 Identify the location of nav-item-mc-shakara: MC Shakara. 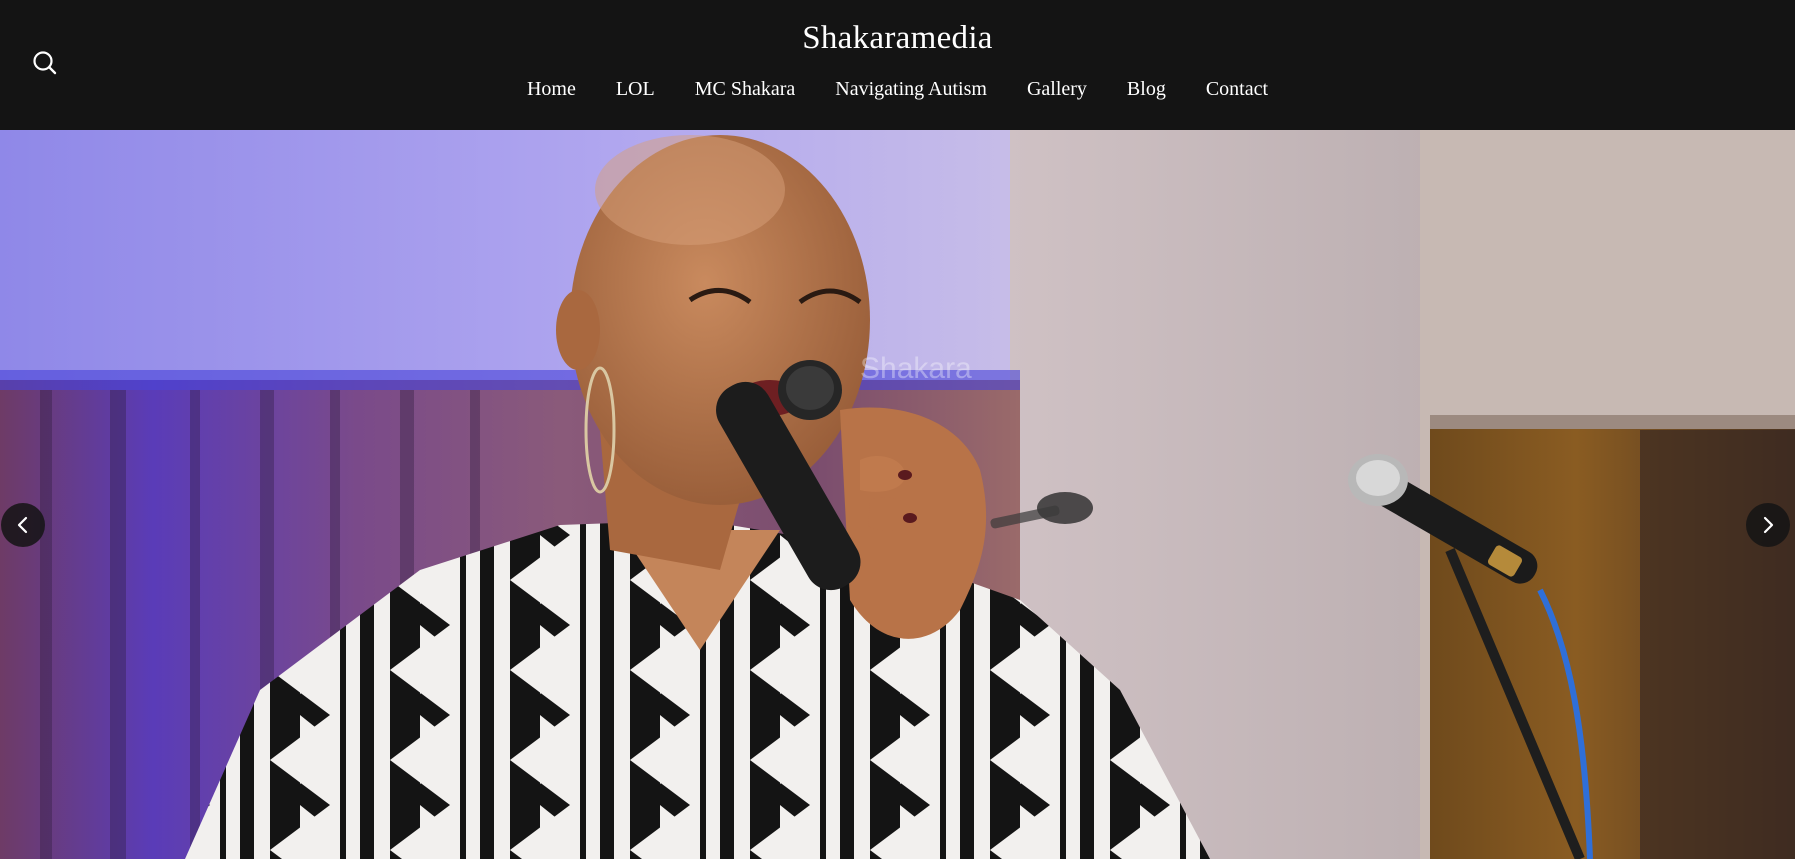
(745, 89).